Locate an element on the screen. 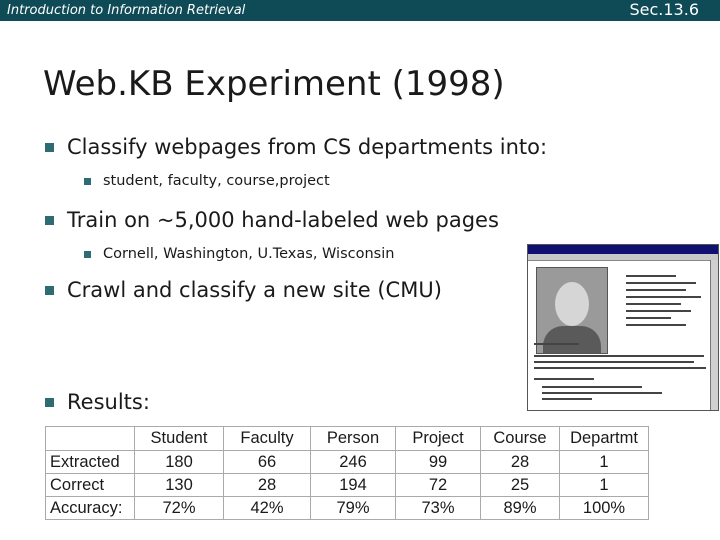  person-photo-image is located at coordinates (572, 310).